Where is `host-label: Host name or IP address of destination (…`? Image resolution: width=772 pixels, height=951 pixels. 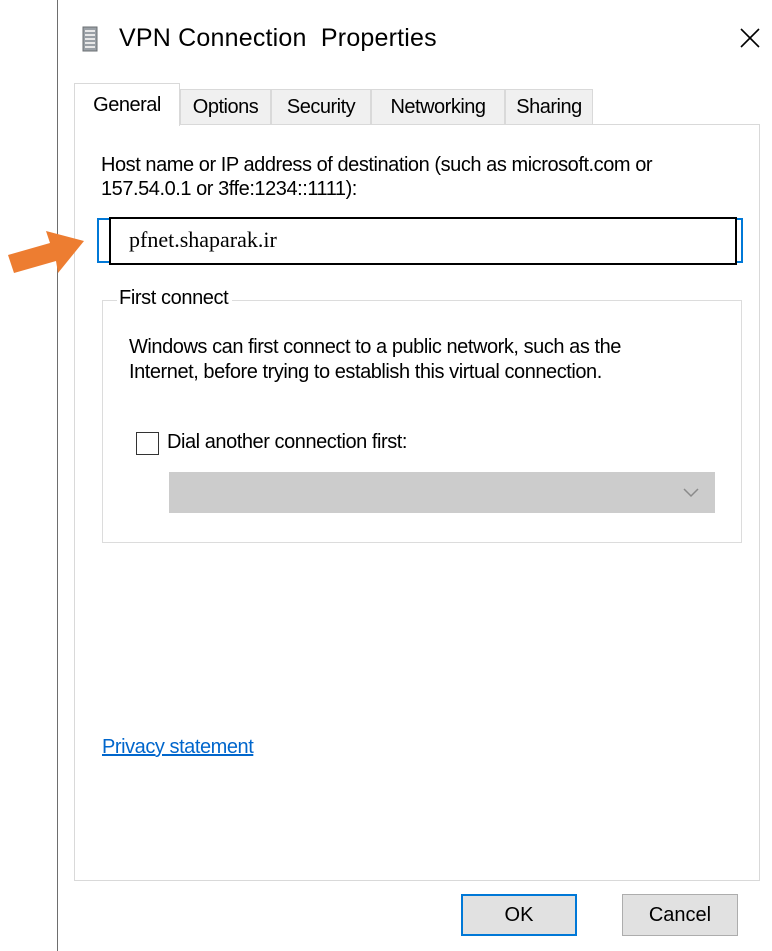
host-label: Host name or IP address of destination (… is located at coordinates (426, 177).